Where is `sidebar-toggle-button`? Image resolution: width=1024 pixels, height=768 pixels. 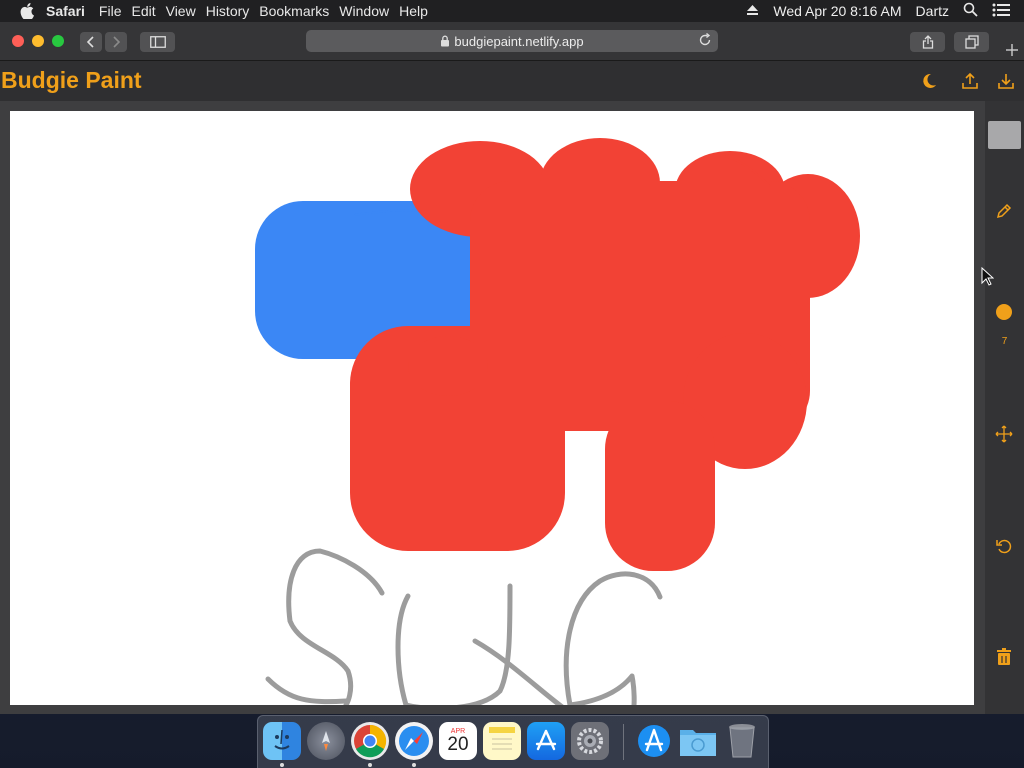
sidebar-toggle-button is located at coordinates (157, 42).